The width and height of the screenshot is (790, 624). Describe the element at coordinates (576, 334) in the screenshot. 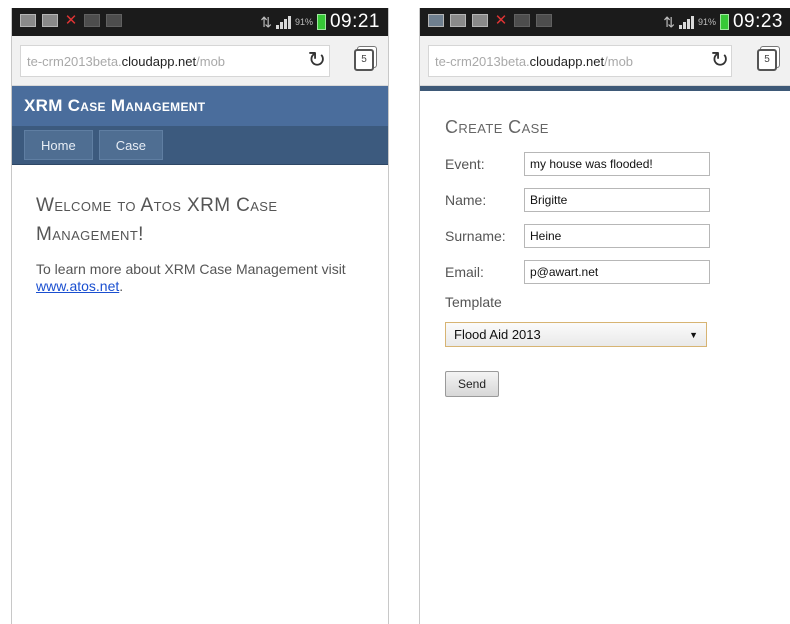

I see `template-select: Flood Aid 2013 ▼` at that location.